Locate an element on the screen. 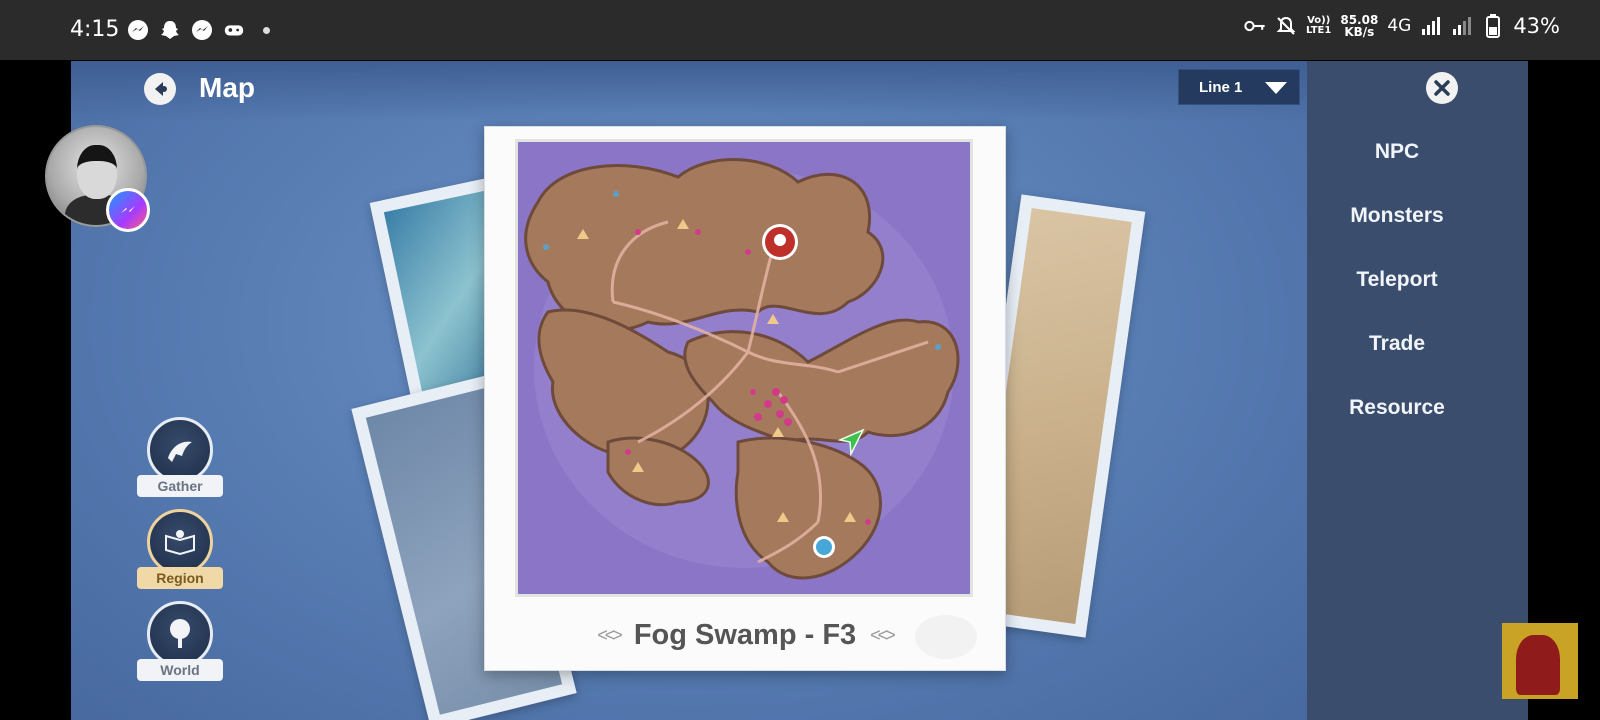 The width and height of the screenshot is (1600, 720). next-region-arrow-icon: <<> is located at coordinates (882, 635).